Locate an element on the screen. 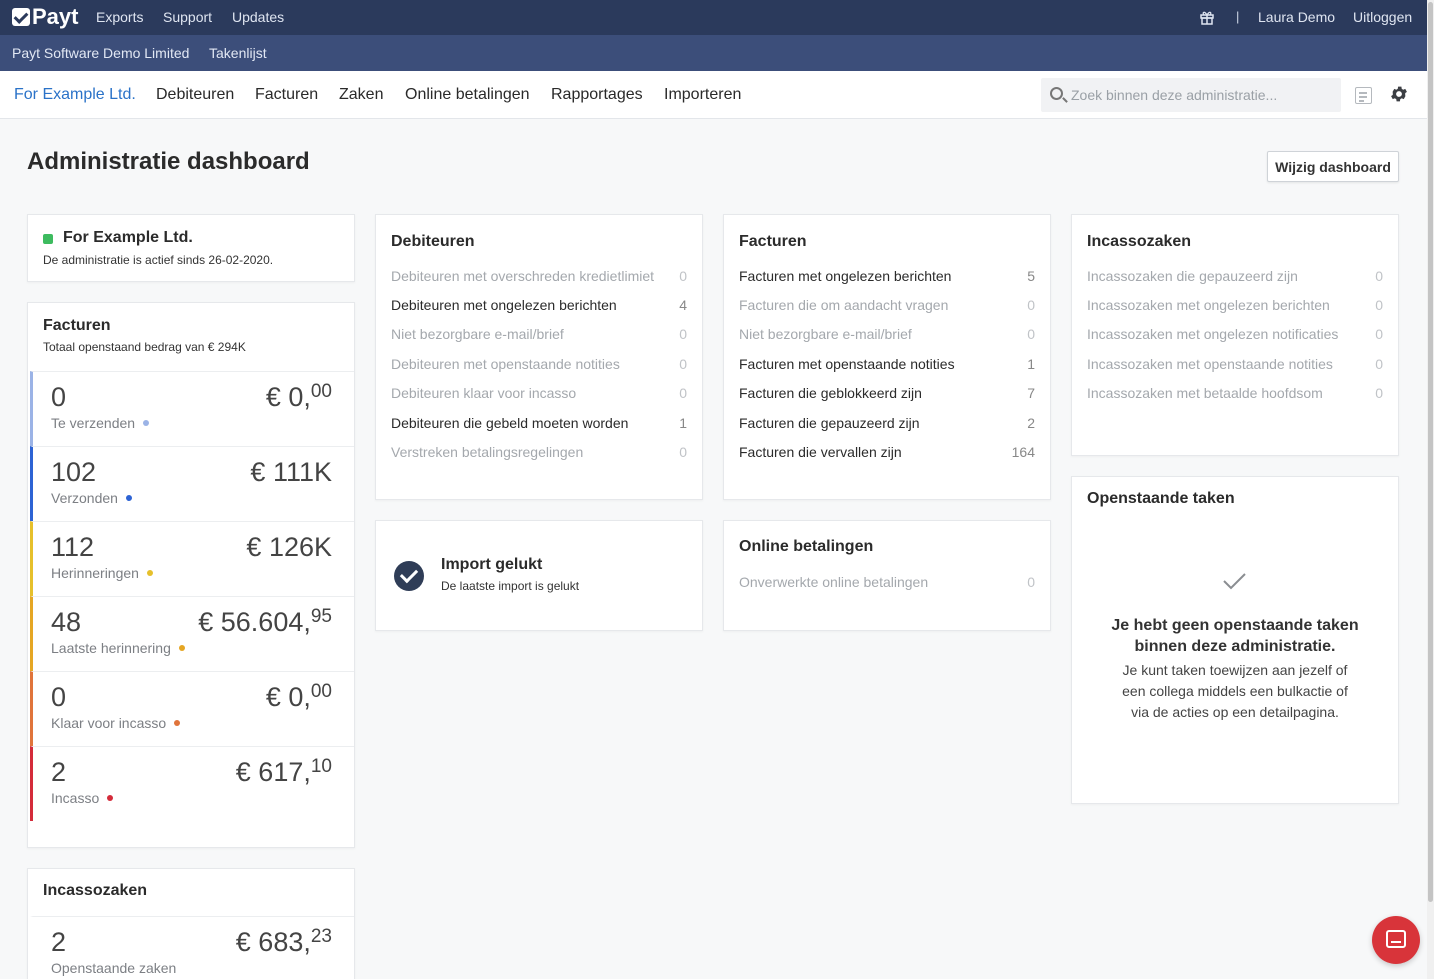 The height and width of the screenshot is (979, 1434). amount-main: € 56.604, is located at coordinates (254, 622).